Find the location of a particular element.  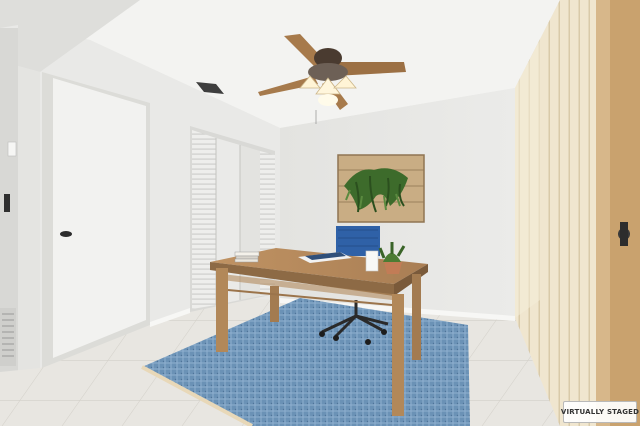

floor-vent is located at coordinates (8, 337).